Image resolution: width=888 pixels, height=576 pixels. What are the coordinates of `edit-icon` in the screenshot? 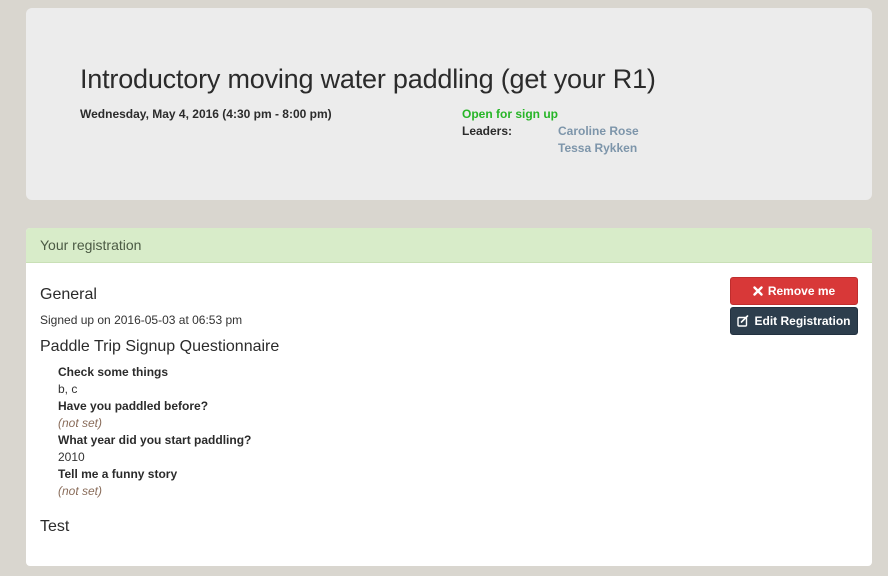 It's located at (743, 321).